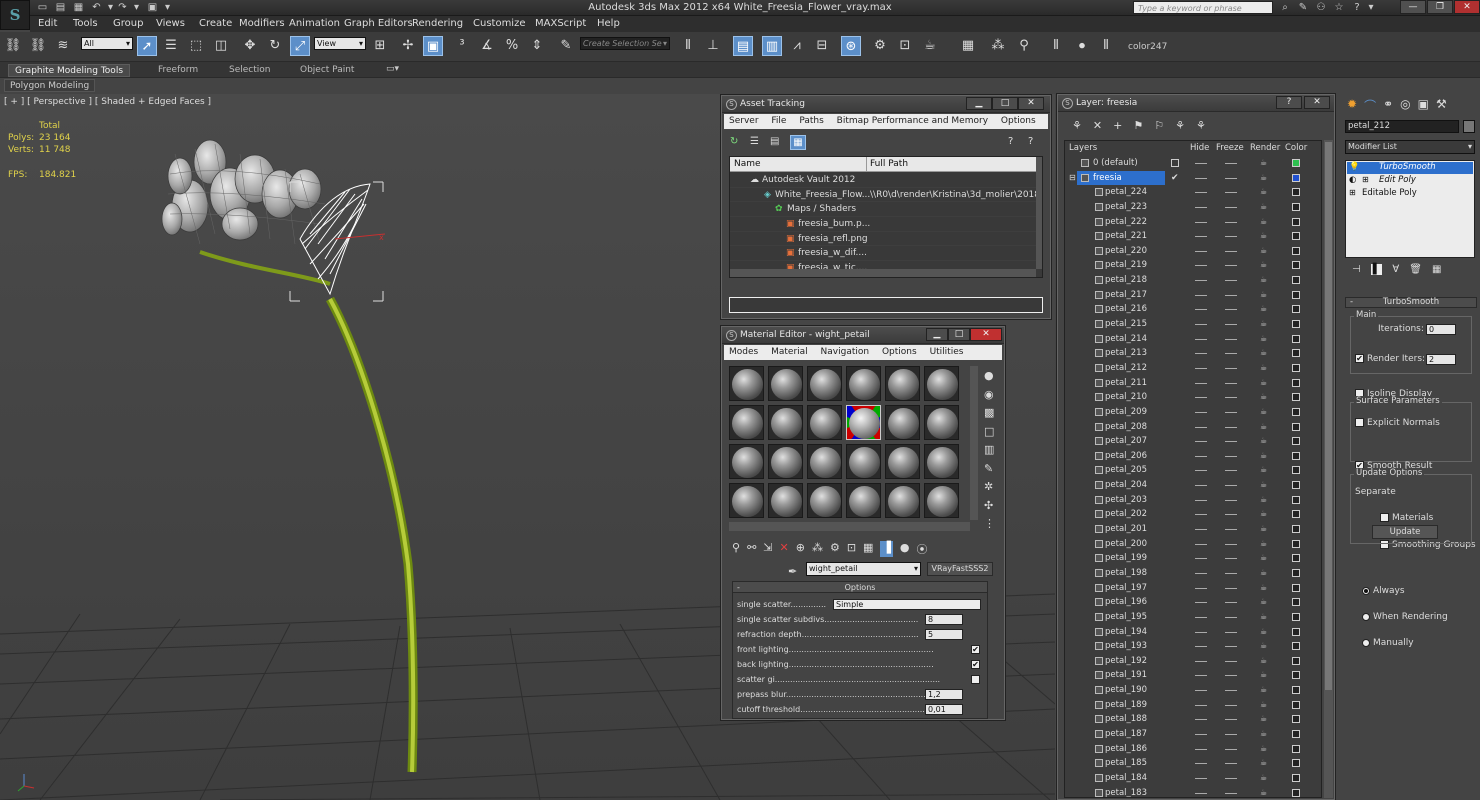 This screenshot has height=800, width=1480. I want to click on layer-col-freeze: Freeze, so click(1230, 148).